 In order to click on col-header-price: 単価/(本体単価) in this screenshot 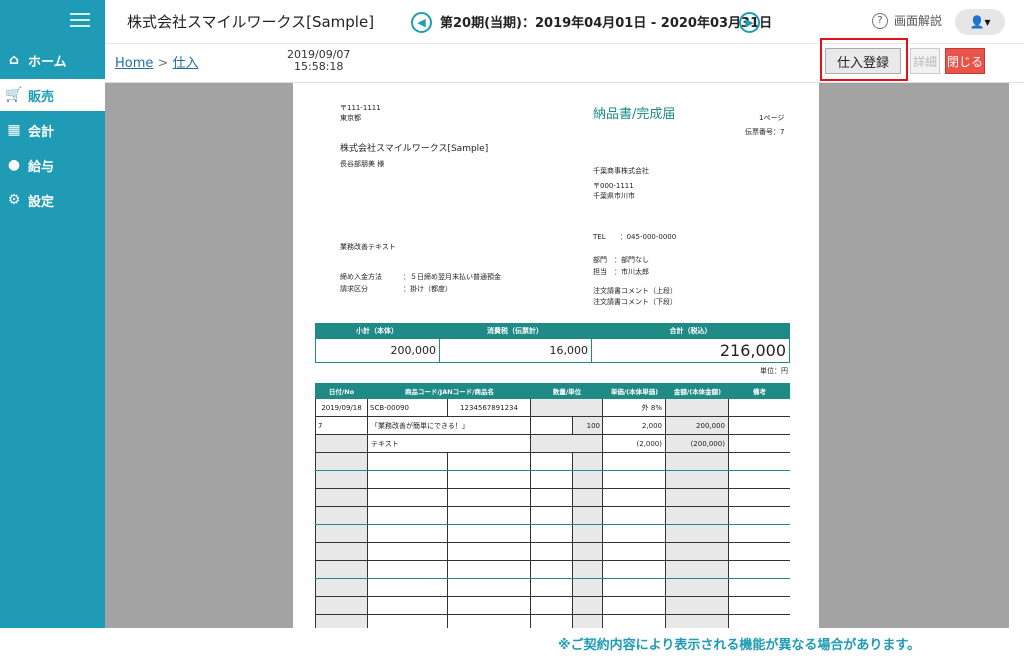, I will do `click(634, 392)`.